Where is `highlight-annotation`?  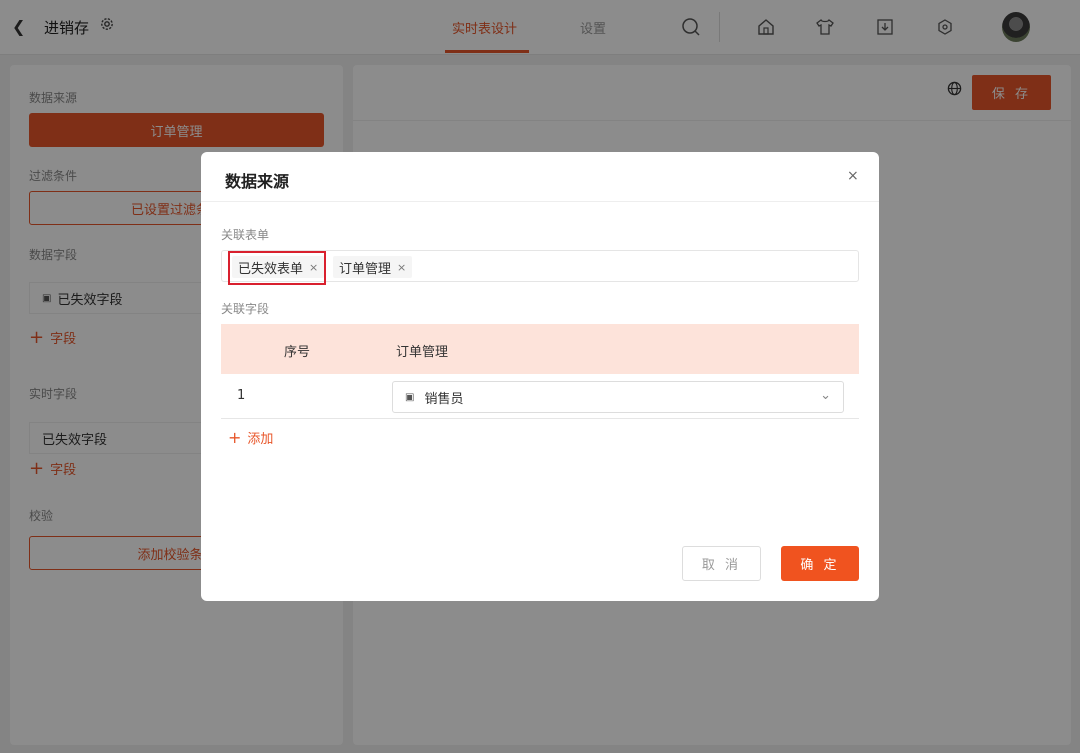 highlight-annotation is located at coordinates (277, 268).